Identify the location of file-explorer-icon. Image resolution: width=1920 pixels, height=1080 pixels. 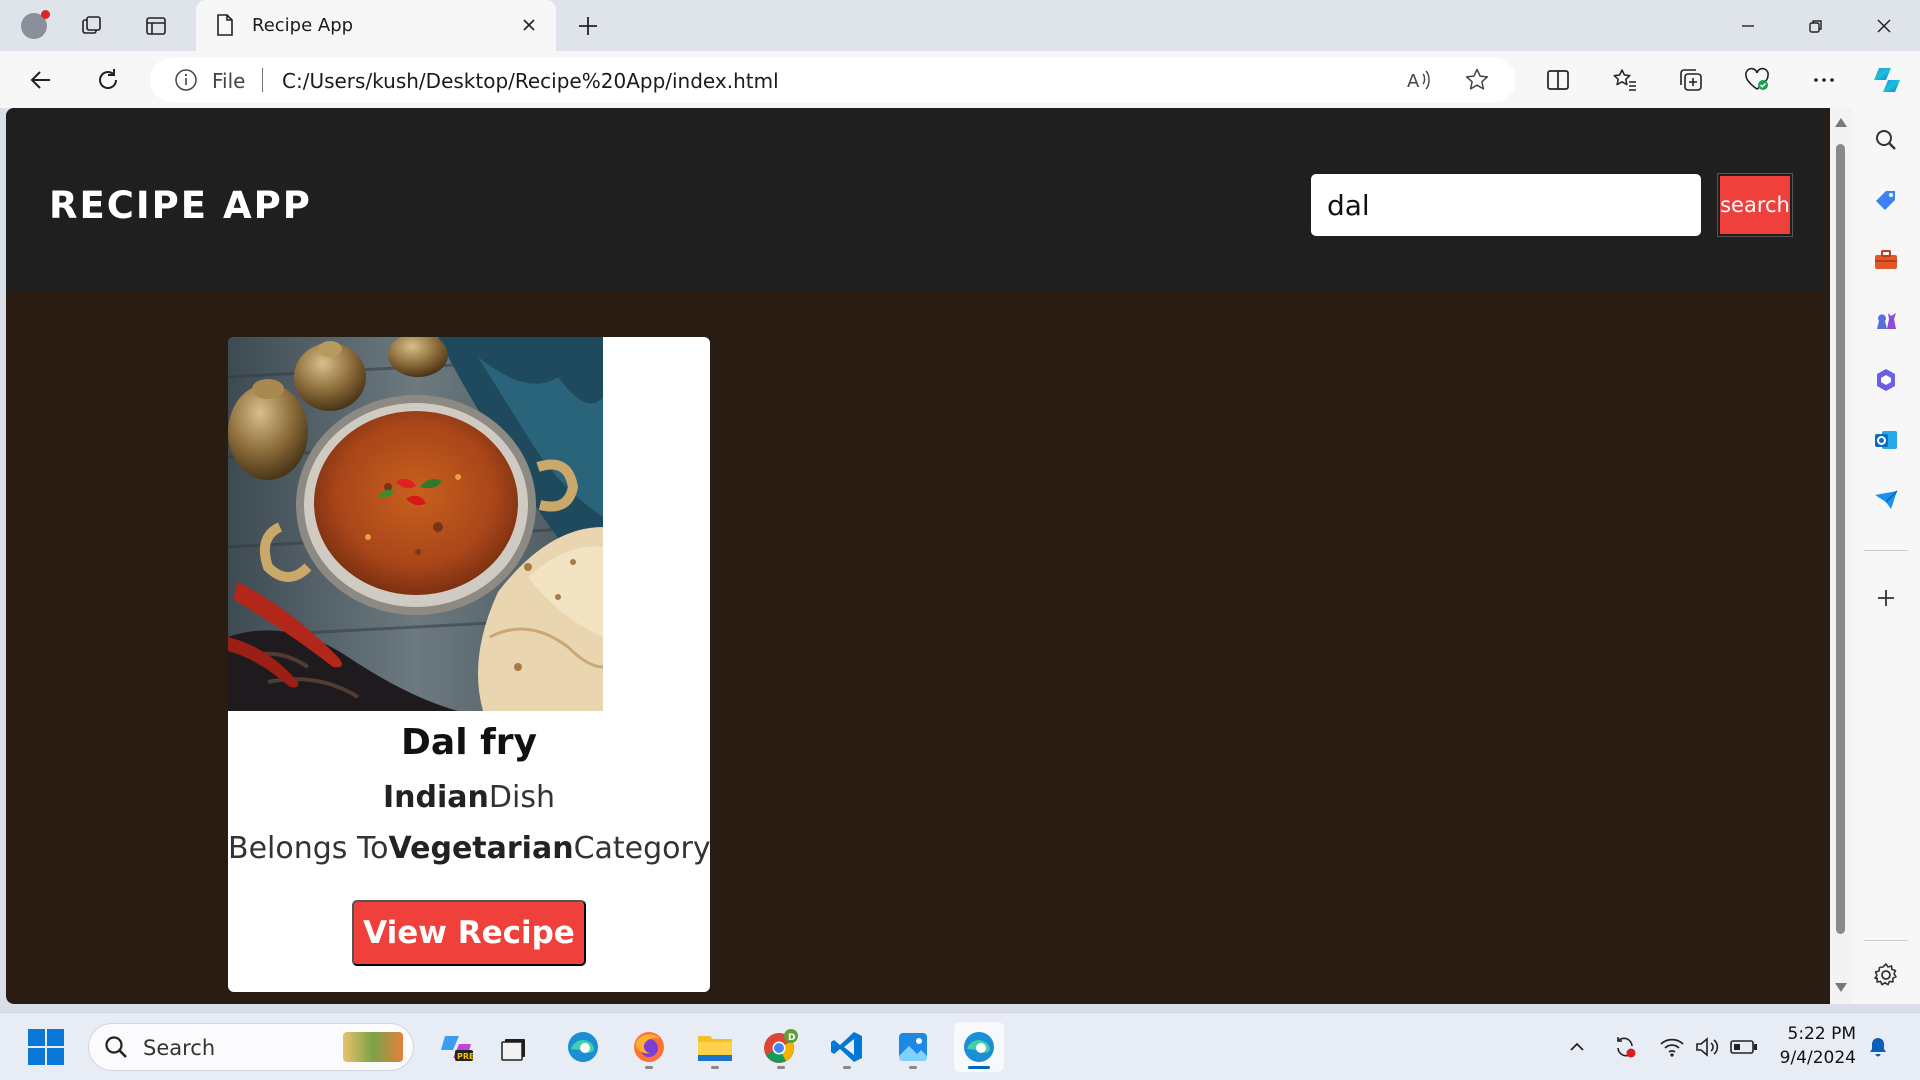
(715, 1047).